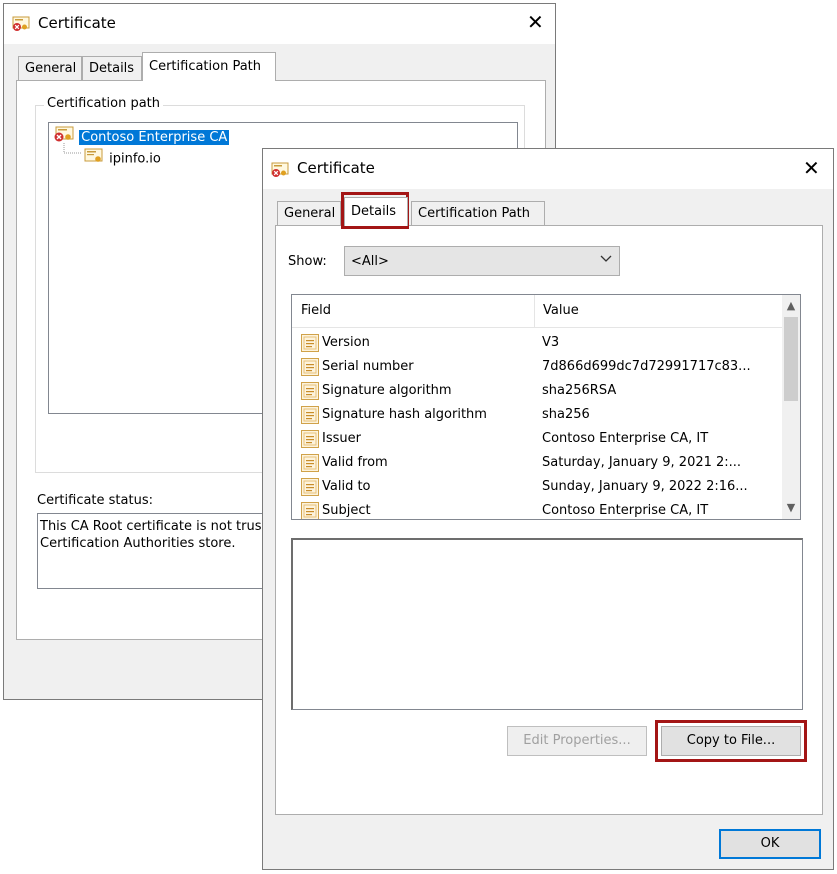  I want to click on show-label: Show:, so click(307, 261).